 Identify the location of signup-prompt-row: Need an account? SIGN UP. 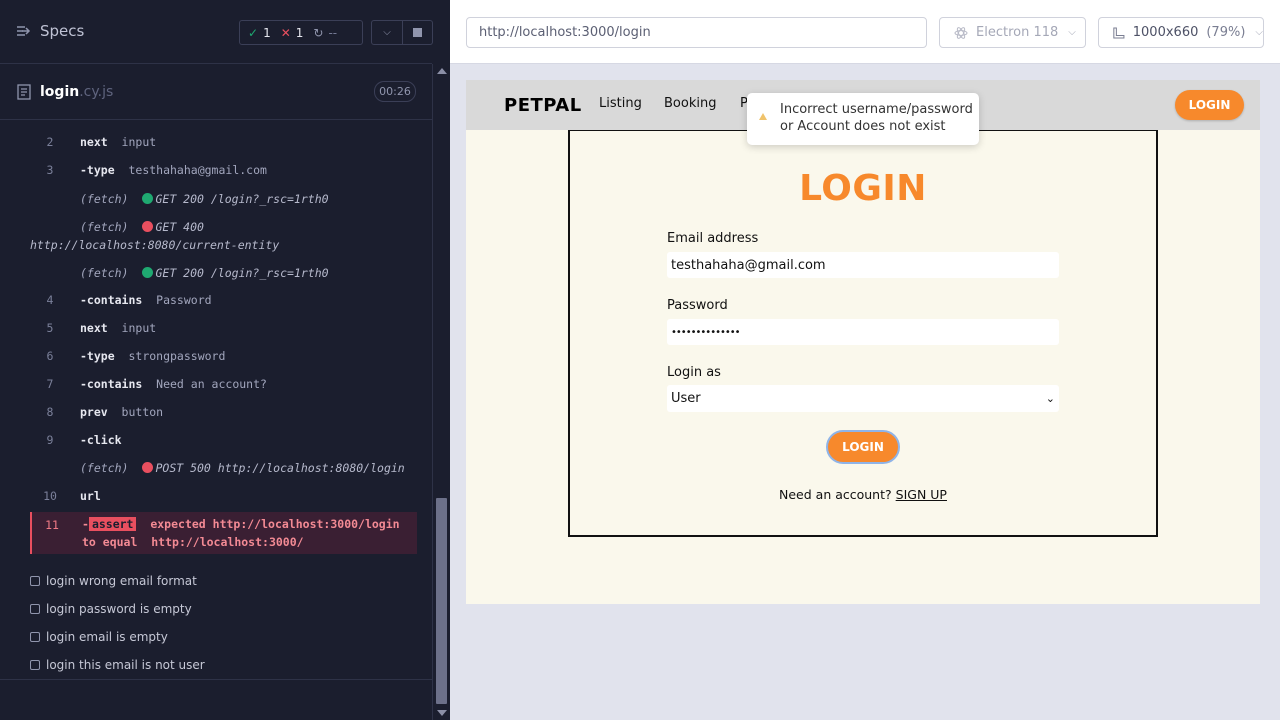
(863, 494).